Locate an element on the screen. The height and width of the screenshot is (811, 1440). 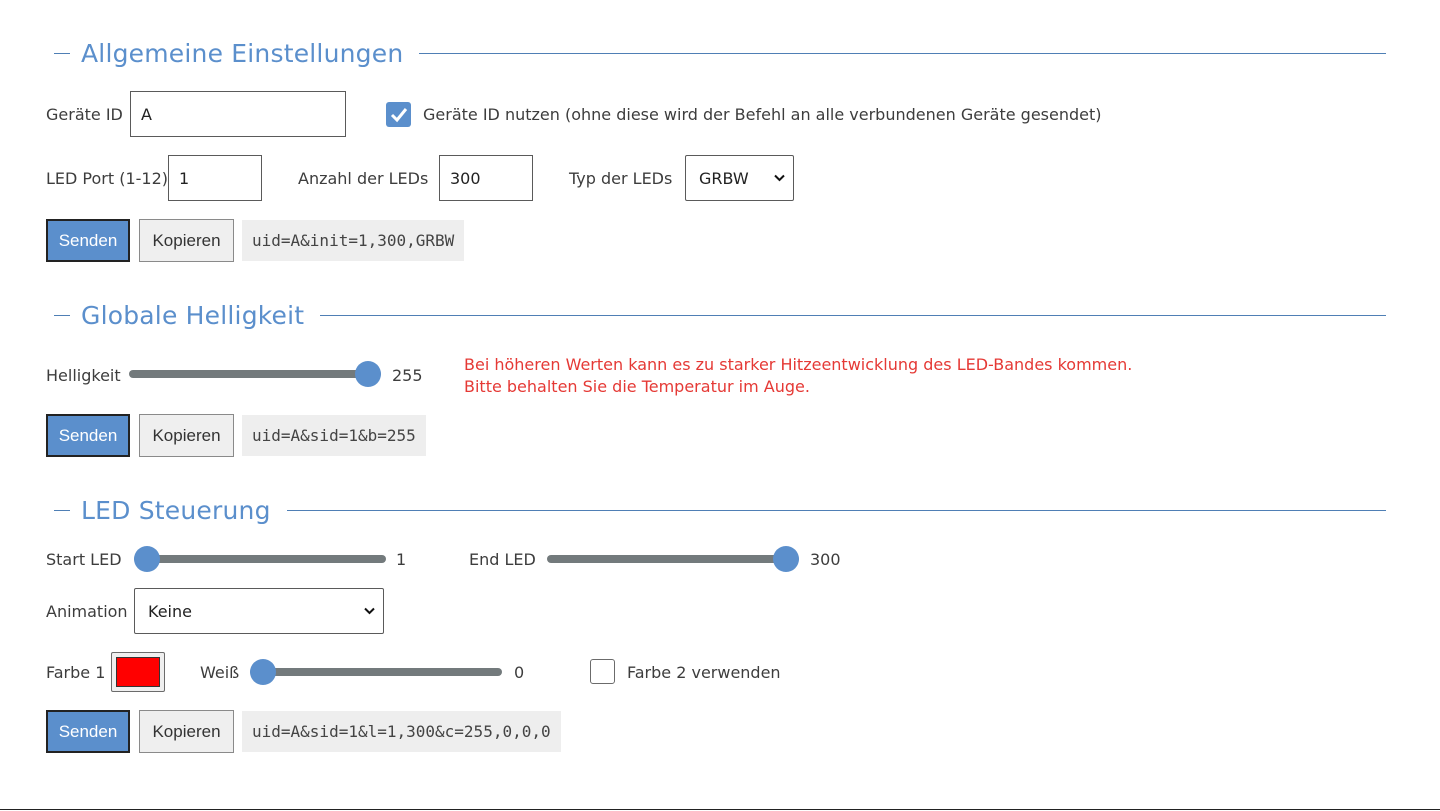
brightness-value: 255 is located at coordinates (407, 375).